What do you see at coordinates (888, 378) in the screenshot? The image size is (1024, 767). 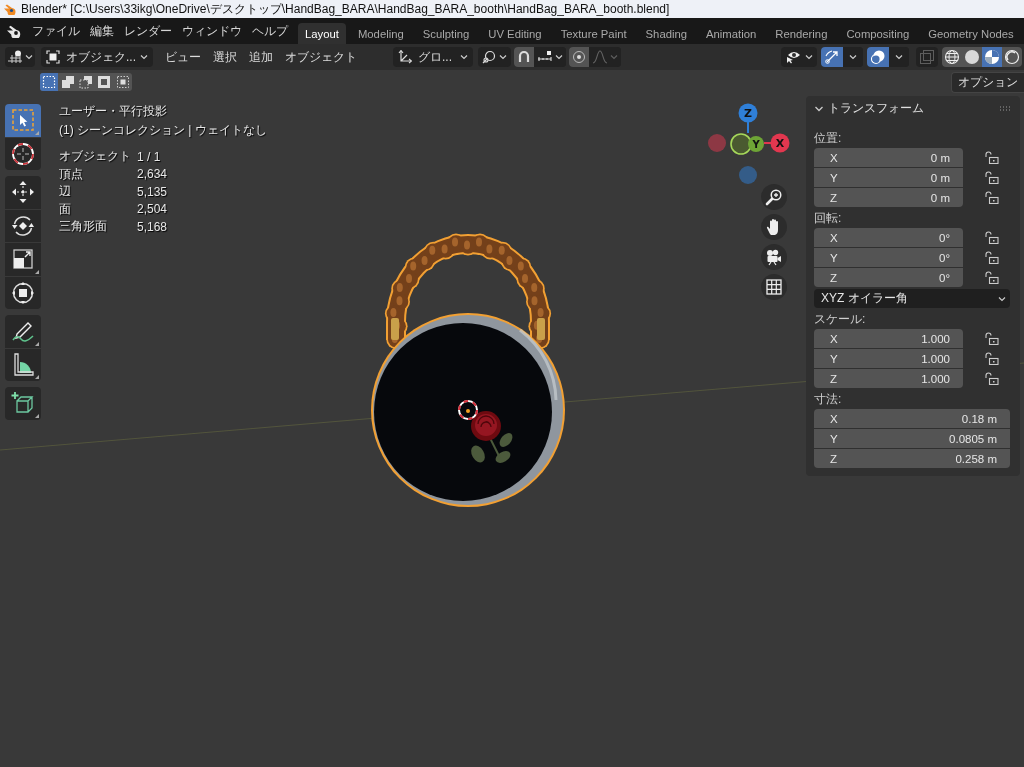 I see `number-field: Z 1.000` at bounding box center [888, 378].